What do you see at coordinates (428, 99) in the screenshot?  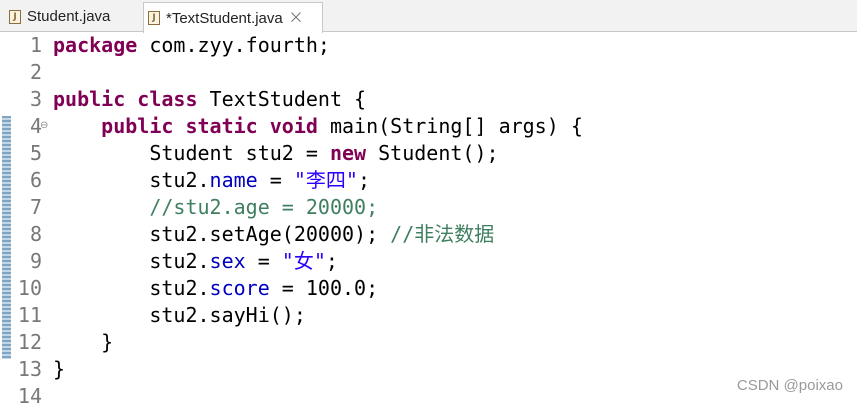 I see `code-line: 3 public class TextStudent {` at bounding box center [428, 99].